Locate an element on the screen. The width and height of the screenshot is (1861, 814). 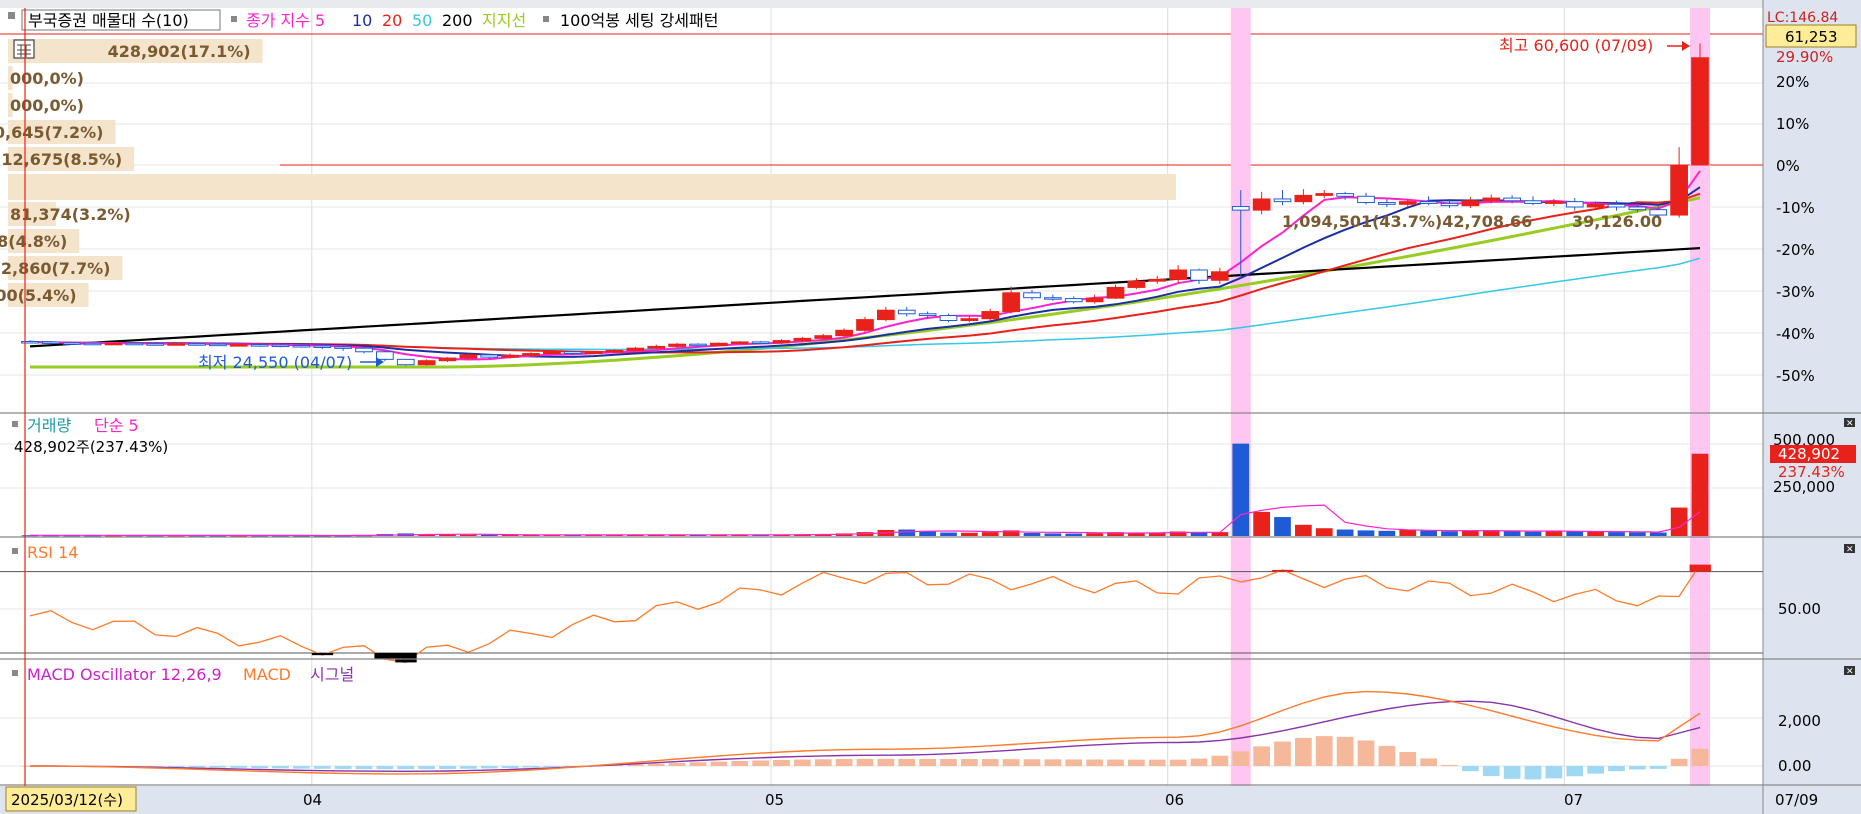
volume-profile-label: 212,675(8.5%) is located at coordinates (61, 159).